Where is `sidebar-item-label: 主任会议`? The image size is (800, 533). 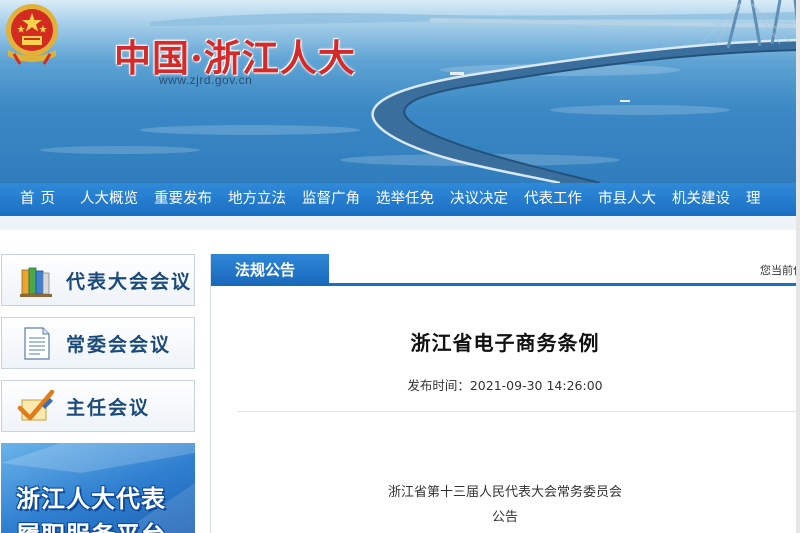 sidebar-item-label: 主任会议 is located at coordinates (108, 407).